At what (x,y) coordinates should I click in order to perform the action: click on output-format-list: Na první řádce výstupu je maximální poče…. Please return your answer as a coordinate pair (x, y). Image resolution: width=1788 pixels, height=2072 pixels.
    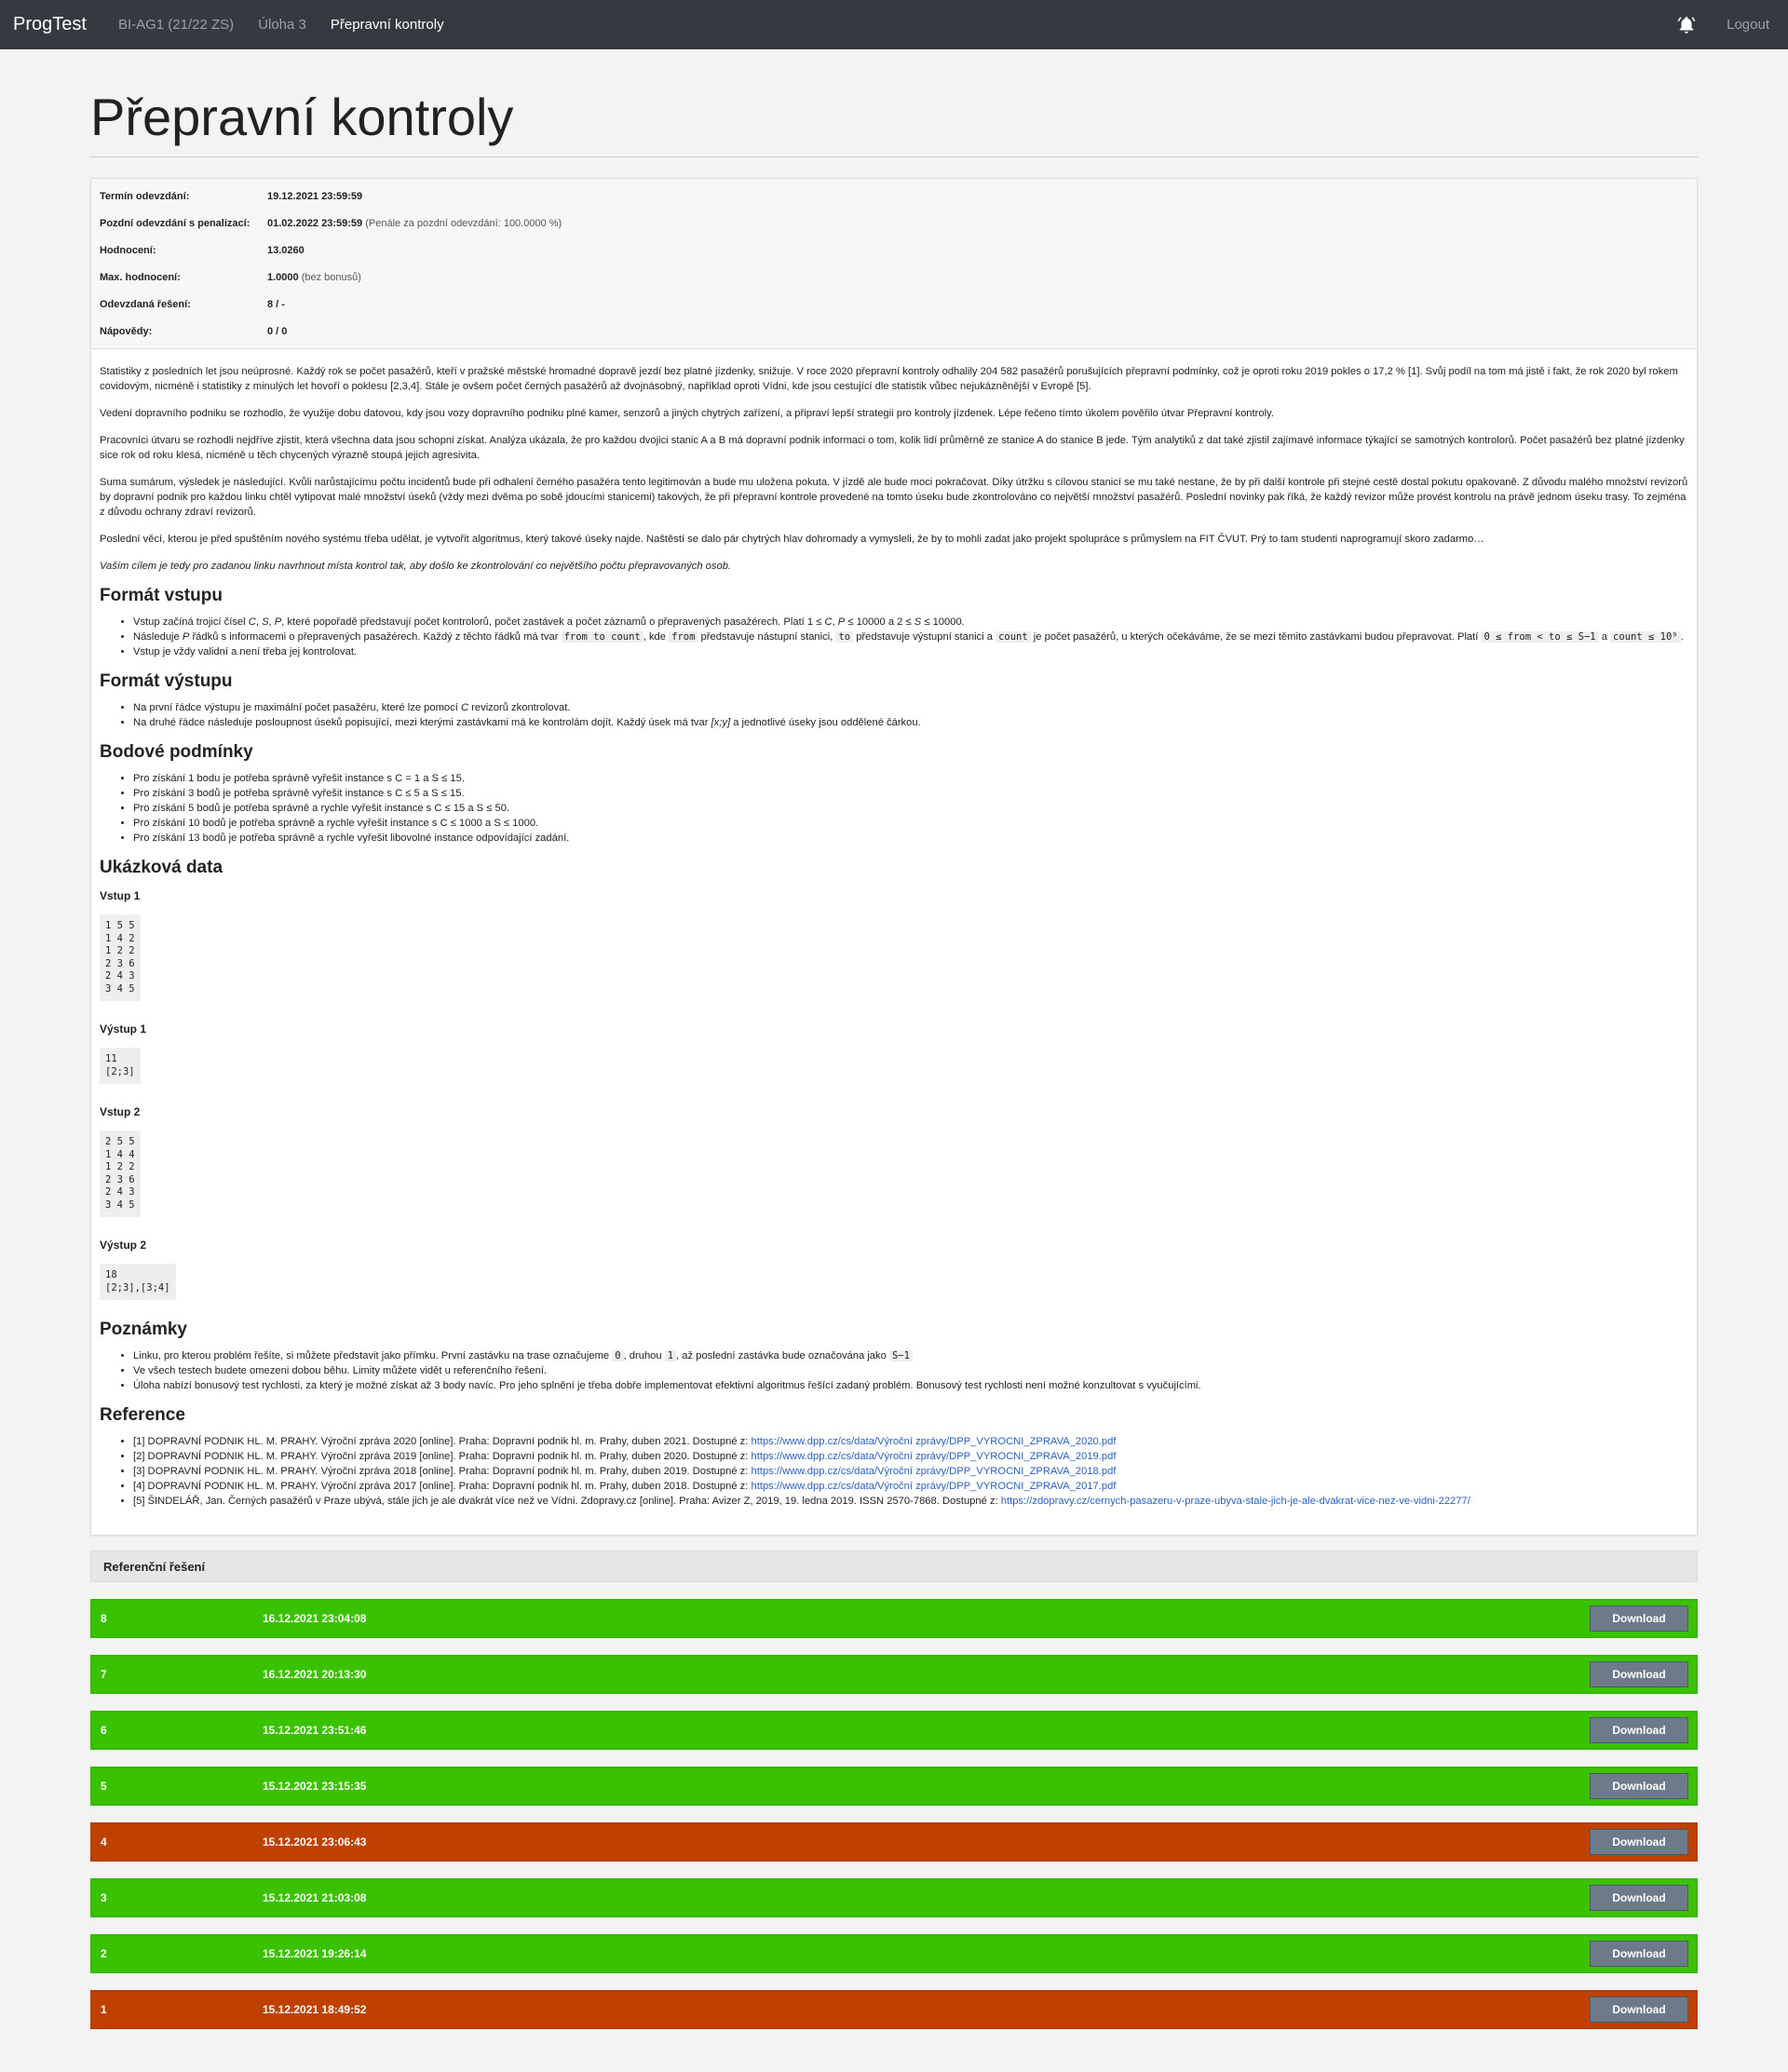
    Looking at the image, I should click on (894, 715).